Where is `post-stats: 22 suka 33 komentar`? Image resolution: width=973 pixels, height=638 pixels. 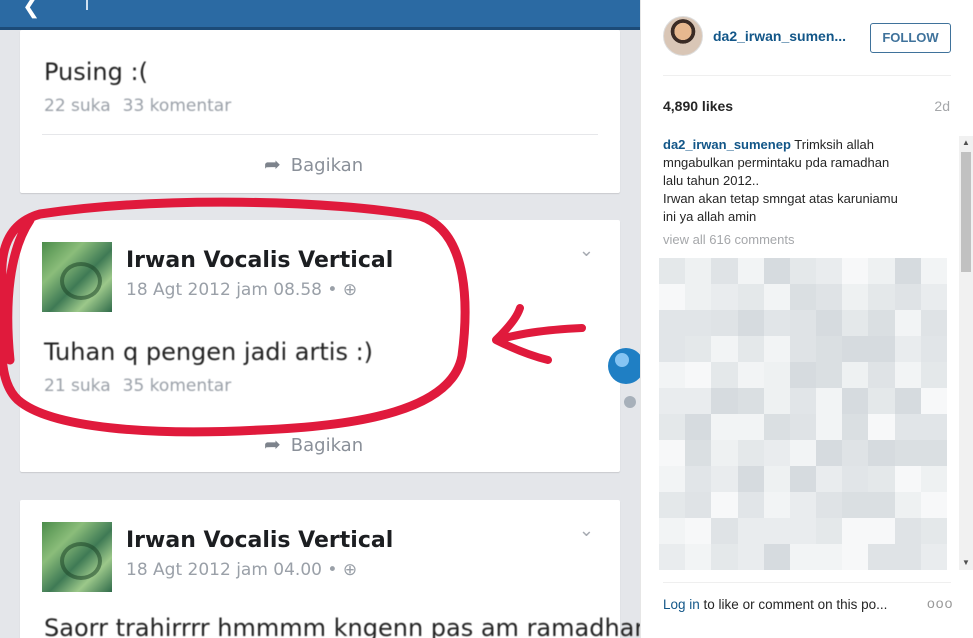 post-stats: 22 suka 33 komentar is located at coordinates (137, 106).